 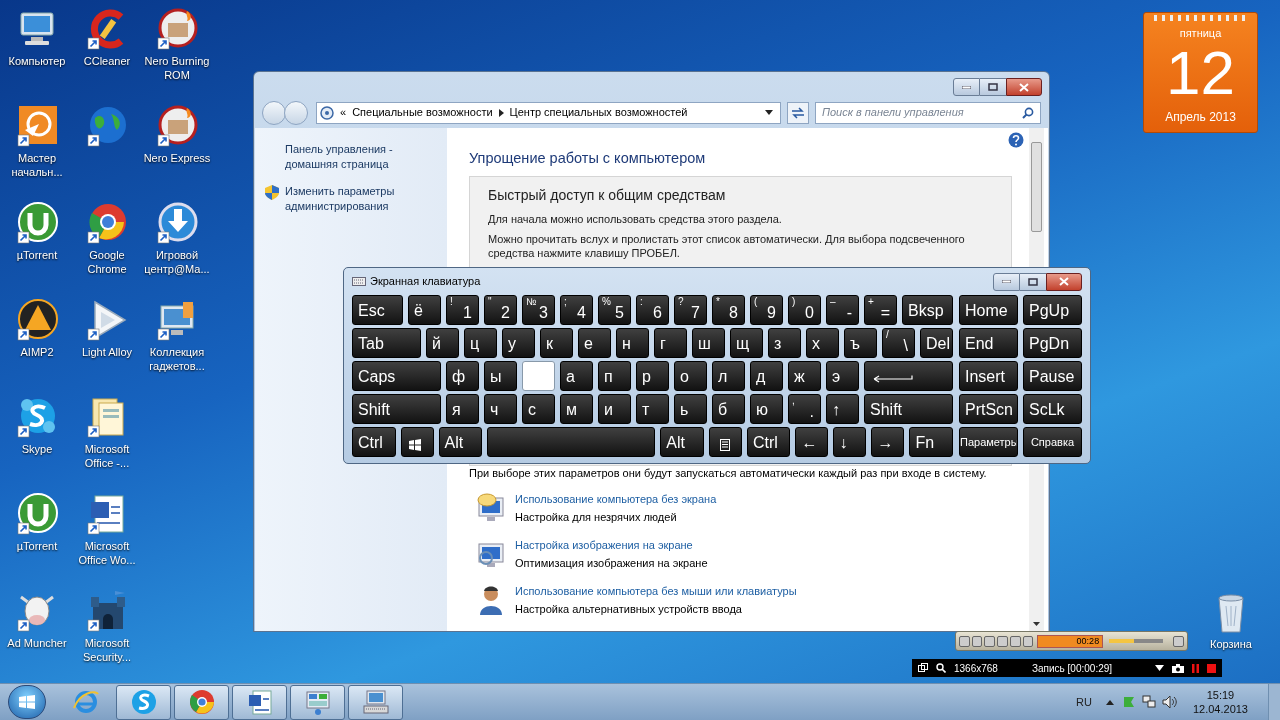 I want to click on address-prefix: «, so click(x=343, y=113).